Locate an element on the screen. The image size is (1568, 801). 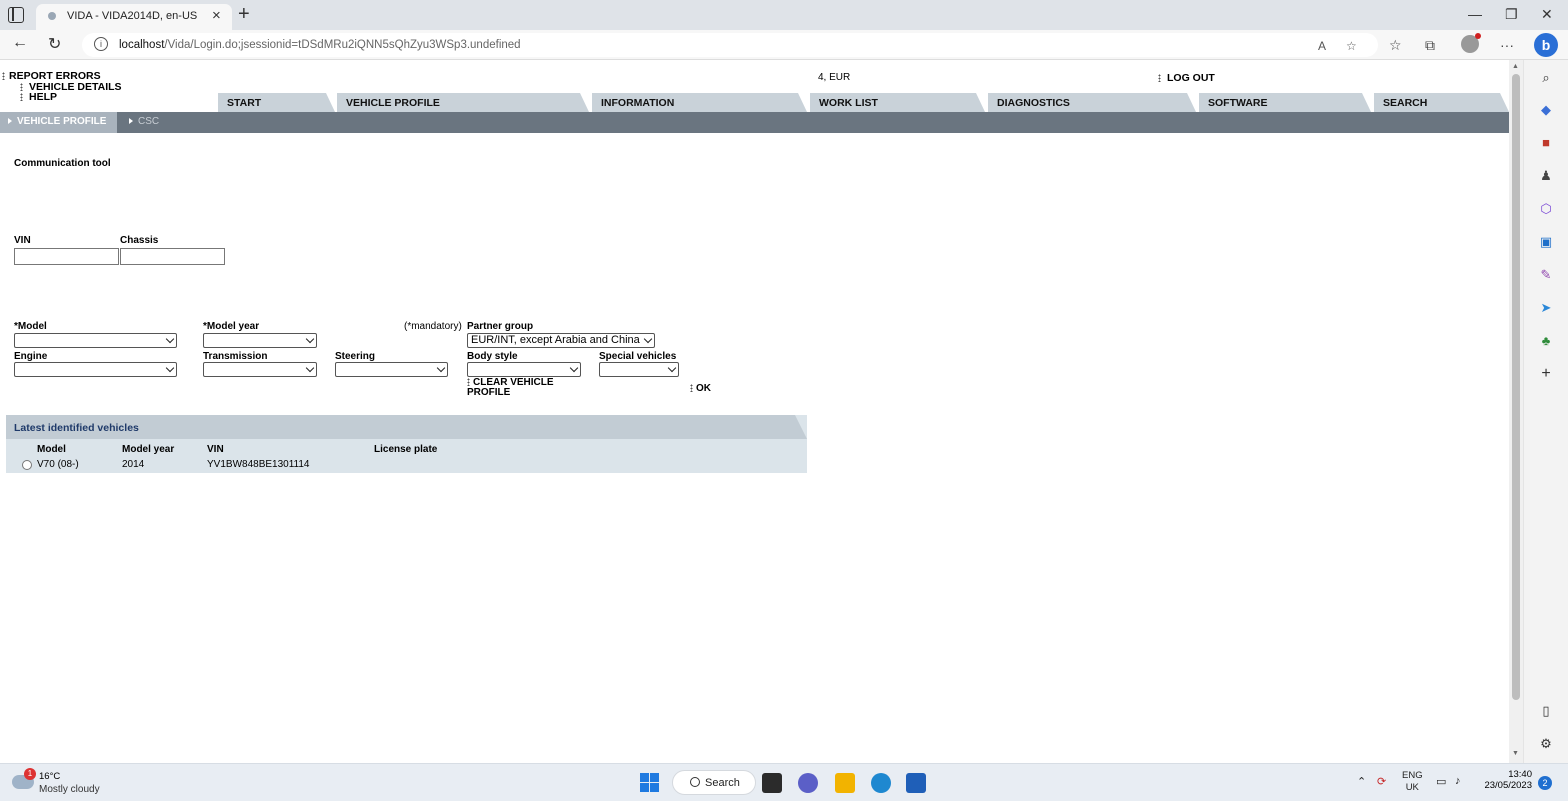
column-header-model: Model is located at coordinates (51, 449).